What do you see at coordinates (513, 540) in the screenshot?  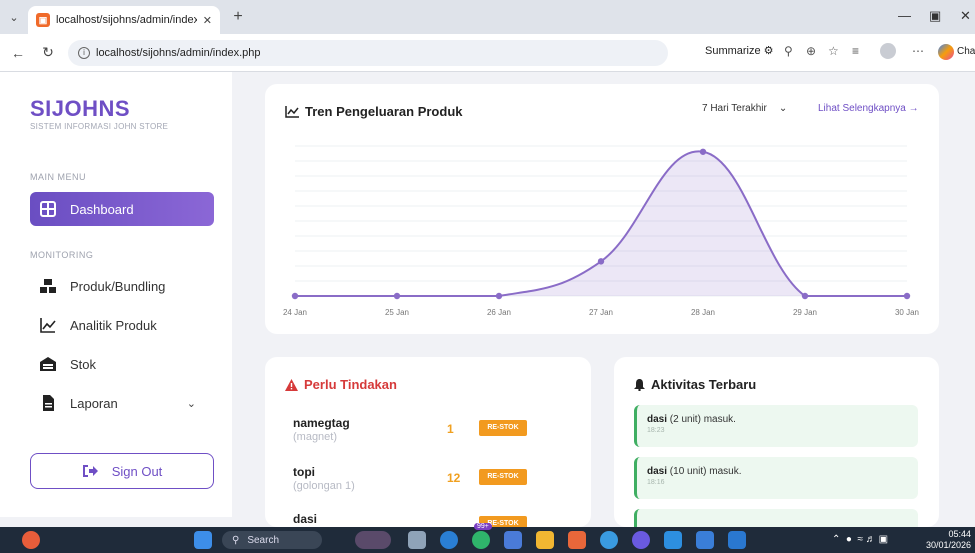 I see `store-icon` at bounding box center [513, 540].